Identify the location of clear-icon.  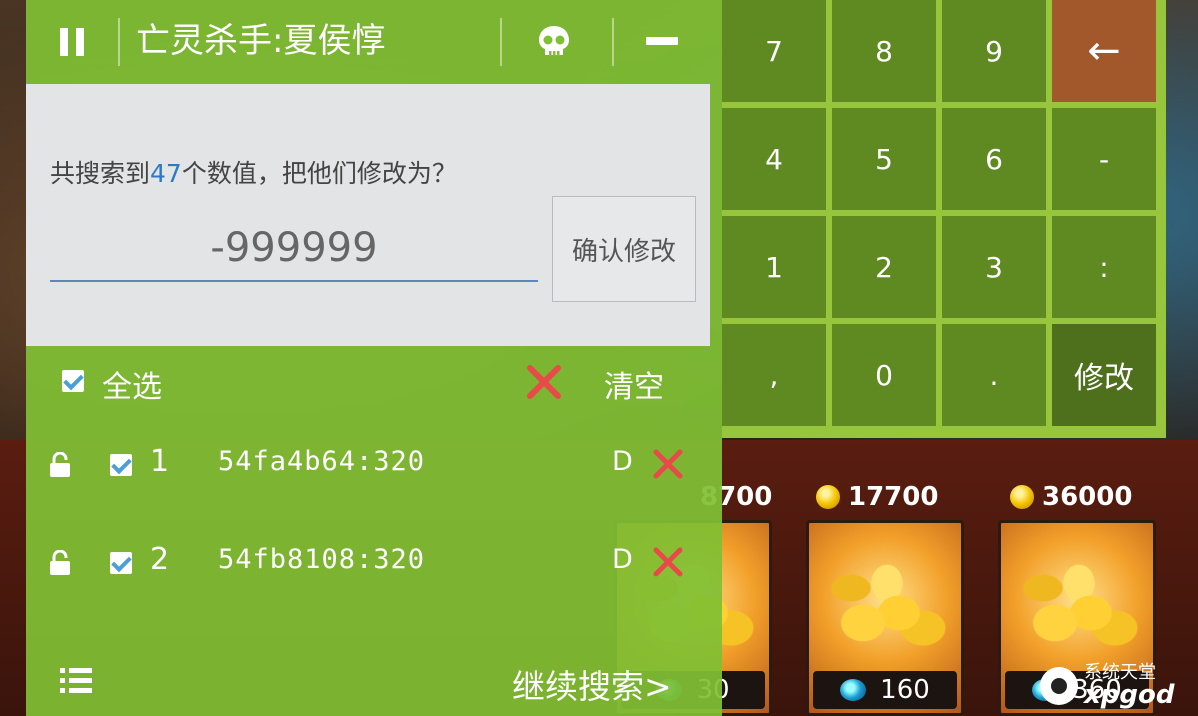
(544, 382).